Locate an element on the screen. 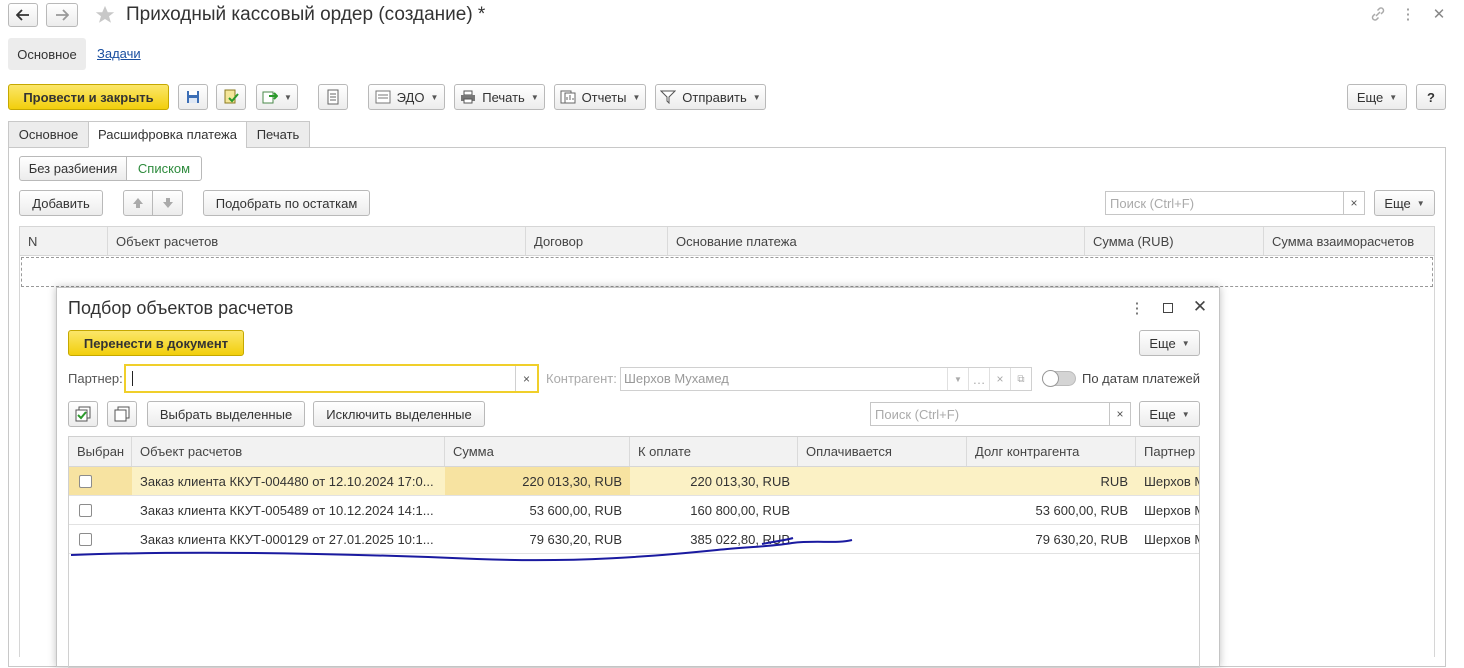 This screenshot has height=668, width=1464. pick-by-balance-button: Подобрать по остаткам is located at coordinates (286, 203).